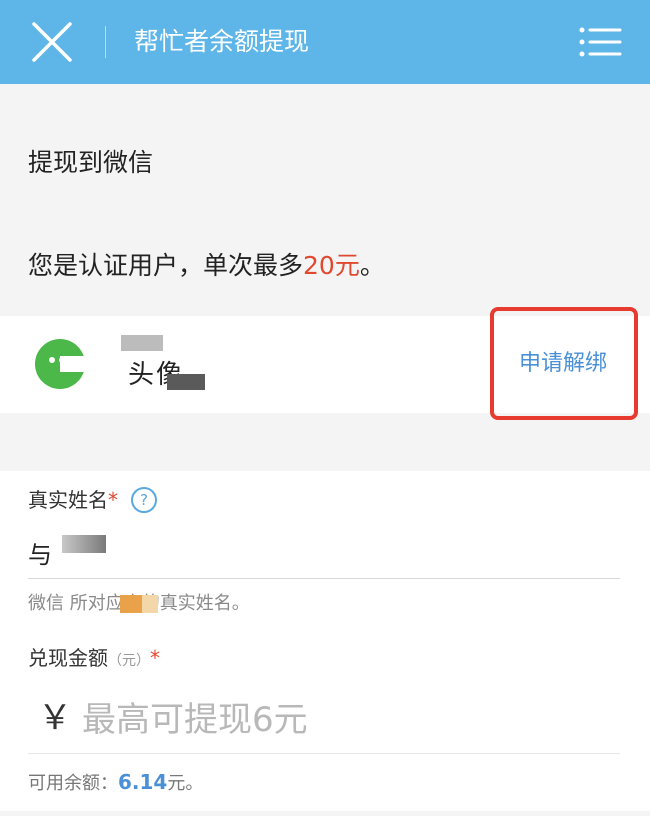  I want to click on withdraw-destination-title: 提现到微信, so click(91, 162).